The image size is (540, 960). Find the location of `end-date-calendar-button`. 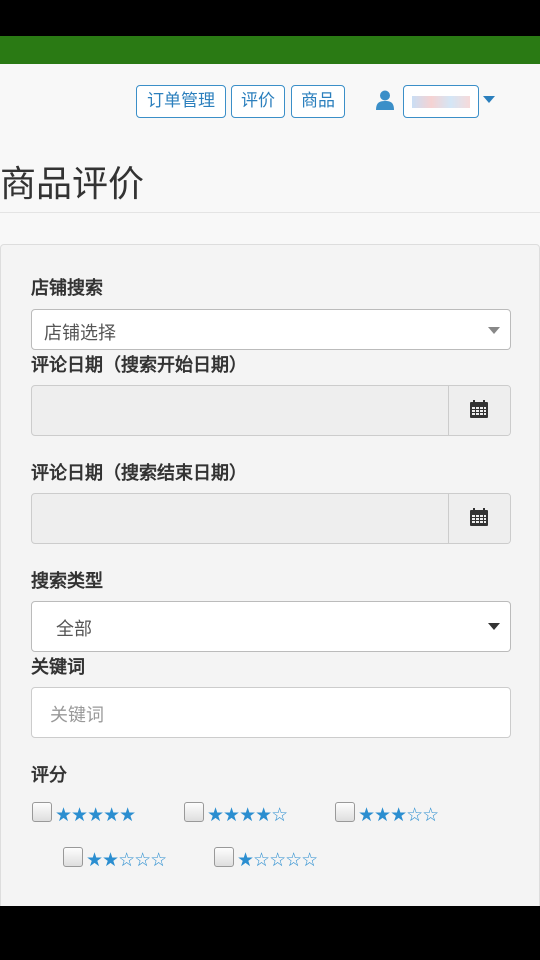

end-date-calendar-button is located at coordinates (479, 518).